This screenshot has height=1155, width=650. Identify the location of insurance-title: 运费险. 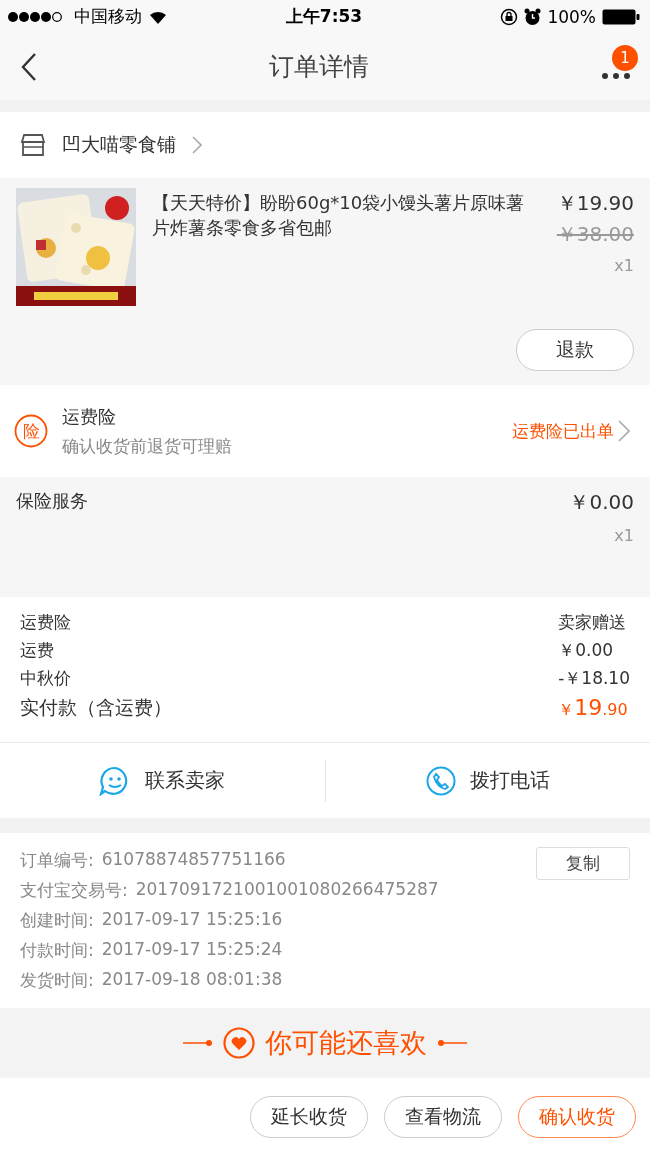
(89, 416).